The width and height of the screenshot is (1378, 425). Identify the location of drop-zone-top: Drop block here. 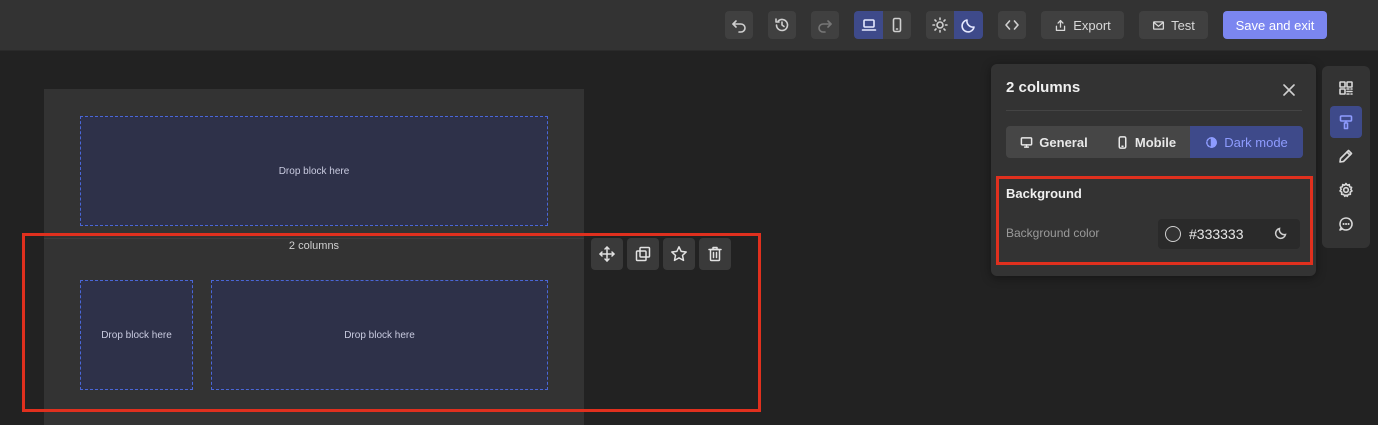
(314, 171).